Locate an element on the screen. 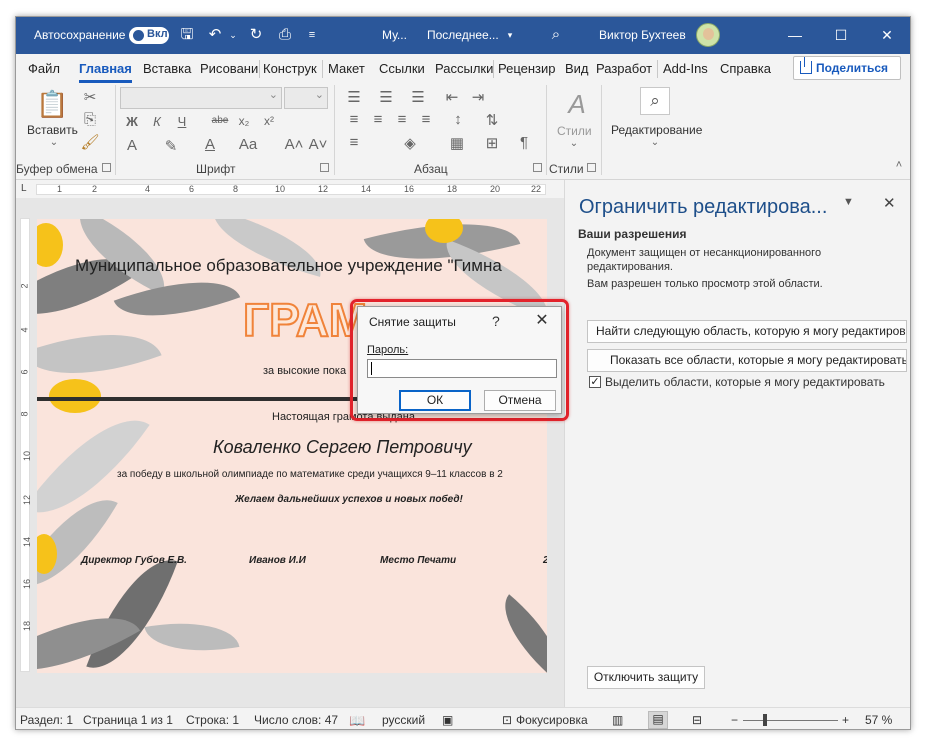 This screenshot has width=926, height=742. borders-icon: ▦ is located at coordinates (457, 143).